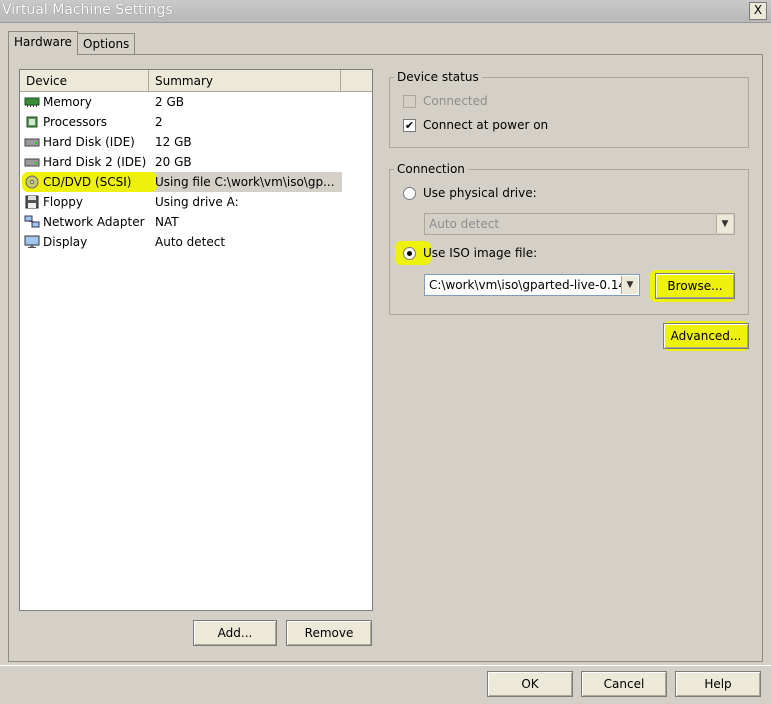 The image size is (771, 704). What do you see at coordinates (32, 182) in the screenshot?
I see `cd-dvd-icon` at bounding box center [32, 182].